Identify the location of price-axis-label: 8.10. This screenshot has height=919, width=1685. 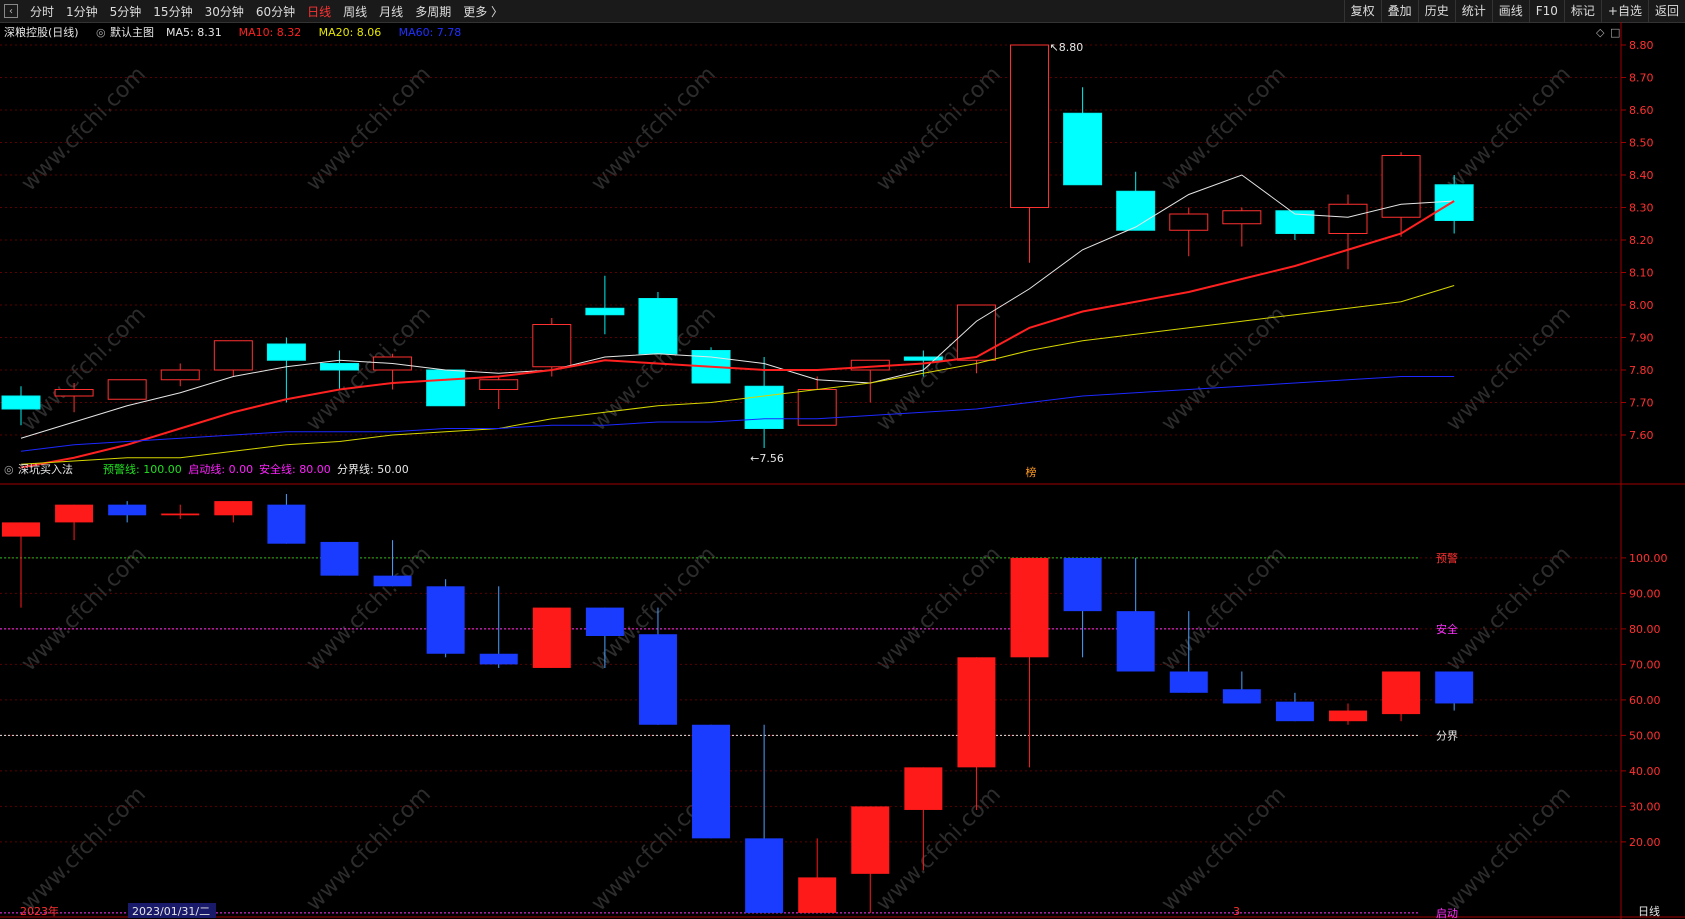
(1641, 273).